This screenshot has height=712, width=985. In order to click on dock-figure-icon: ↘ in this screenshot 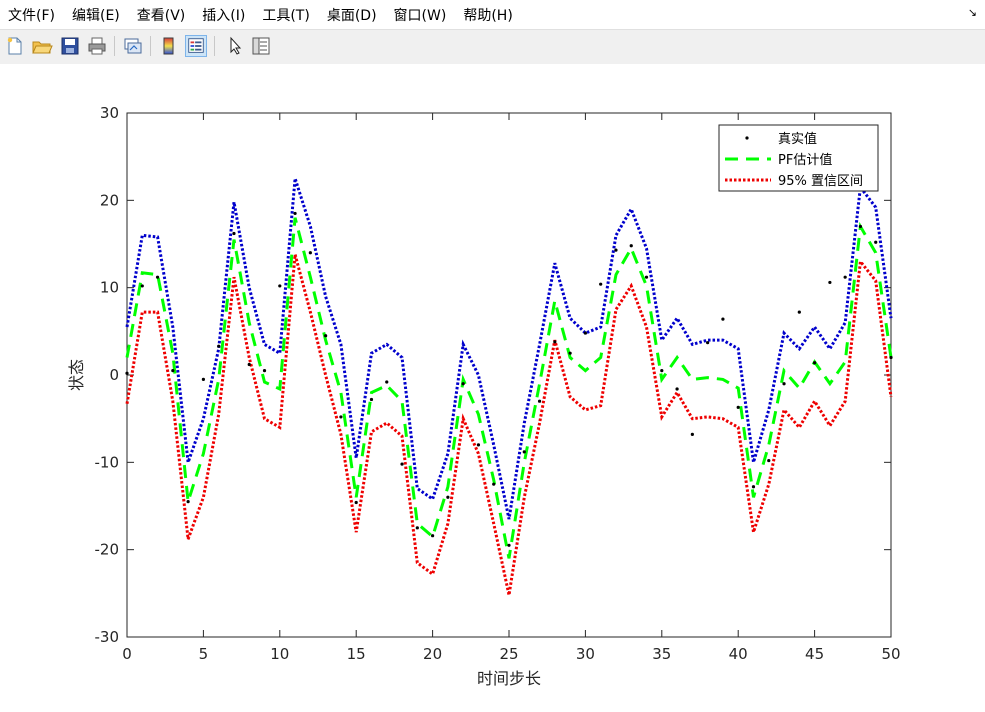, I will do `click(972, 12)`.